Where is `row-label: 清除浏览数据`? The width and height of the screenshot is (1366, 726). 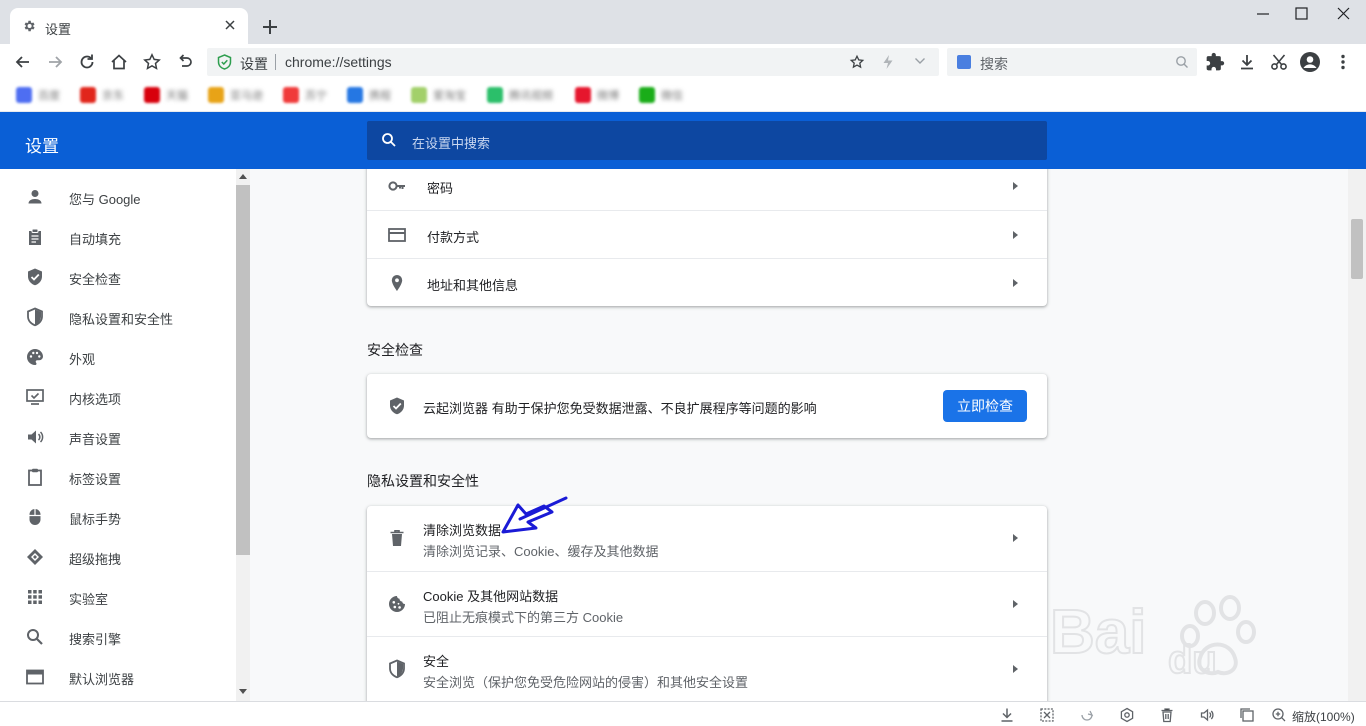 row-label: 清除浏览数据 is located at coordinates (462, 530).